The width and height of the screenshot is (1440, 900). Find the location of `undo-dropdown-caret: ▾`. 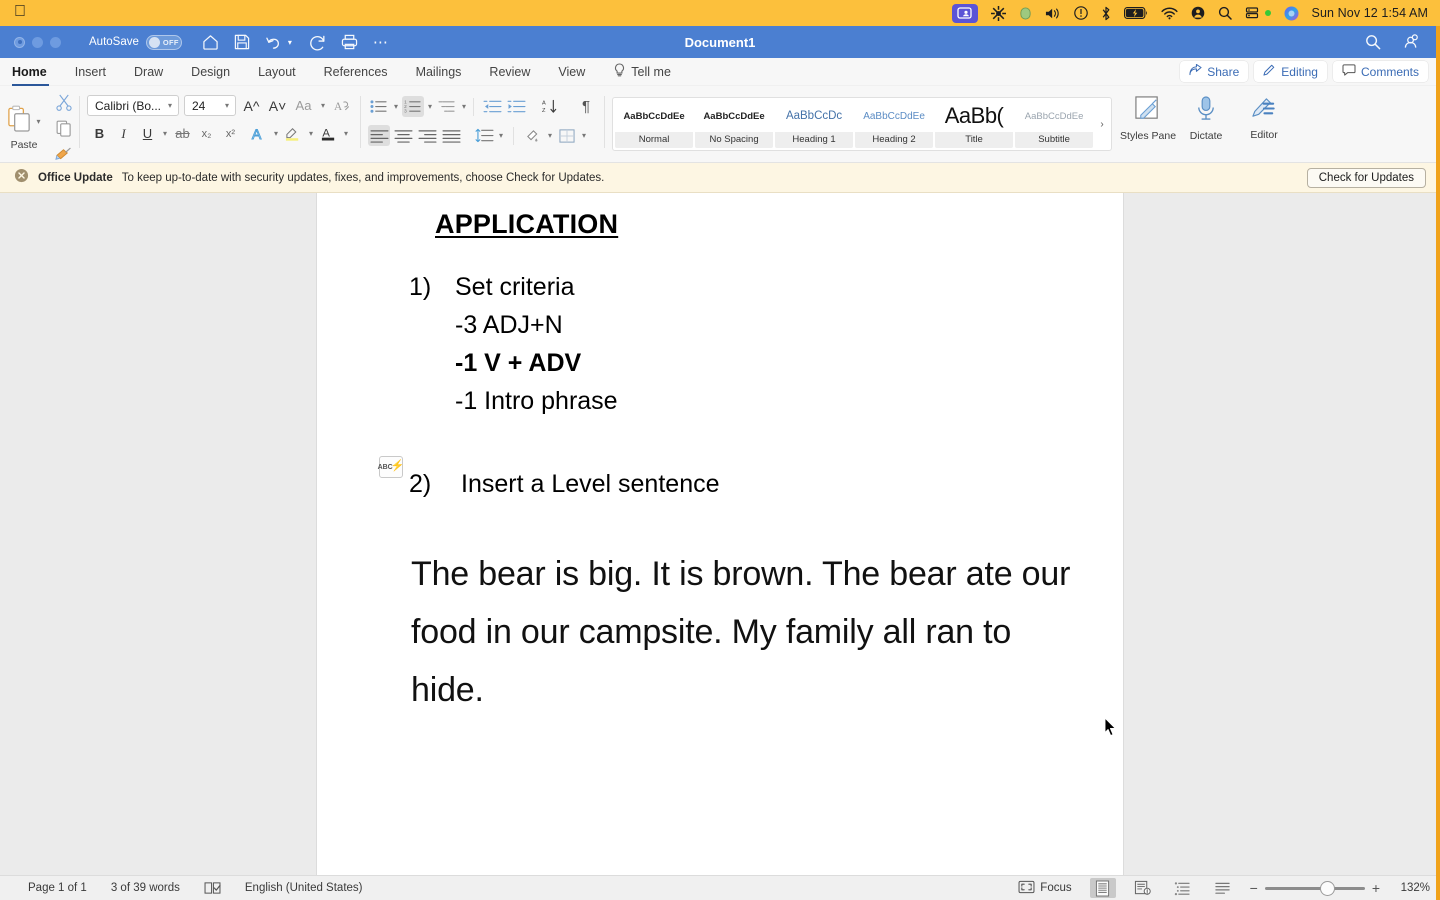

undo-dropdown-caret: ▾ is located at coordinates (290, 42).